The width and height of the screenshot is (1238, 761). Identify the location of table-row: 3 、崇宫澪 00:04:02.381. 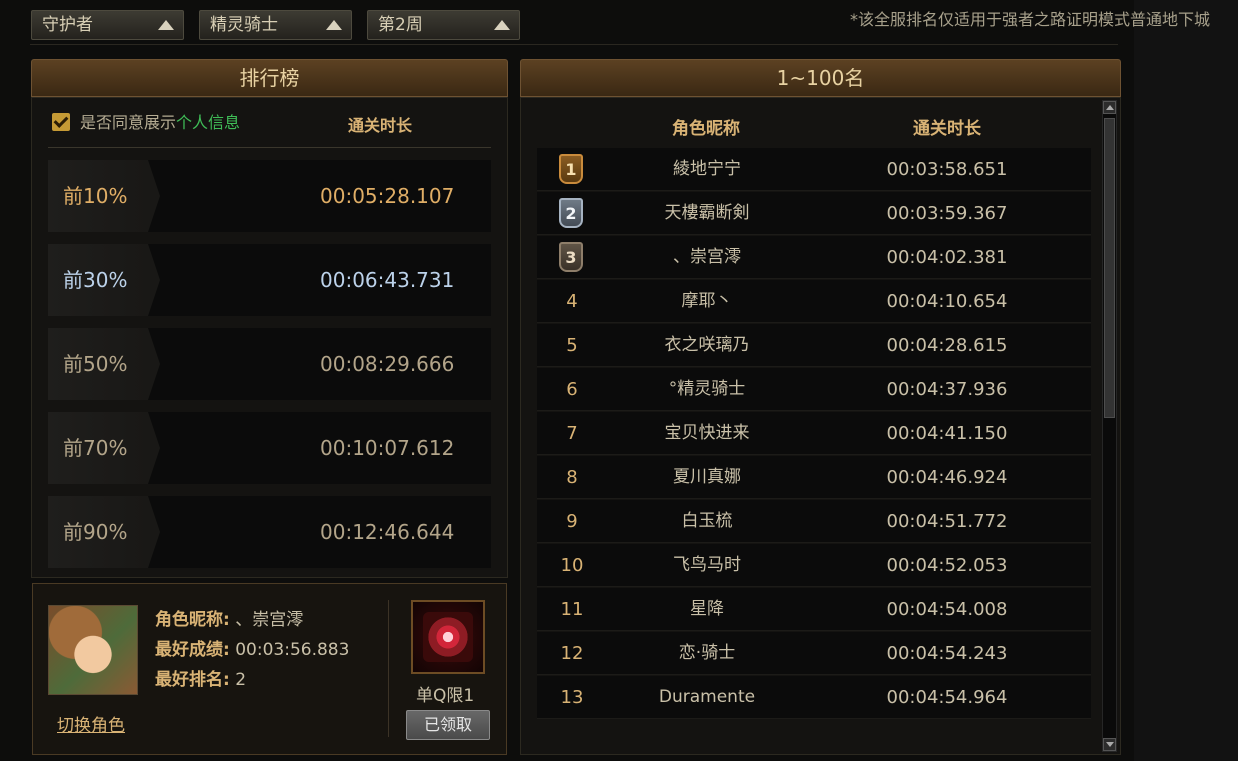
(814, 257).